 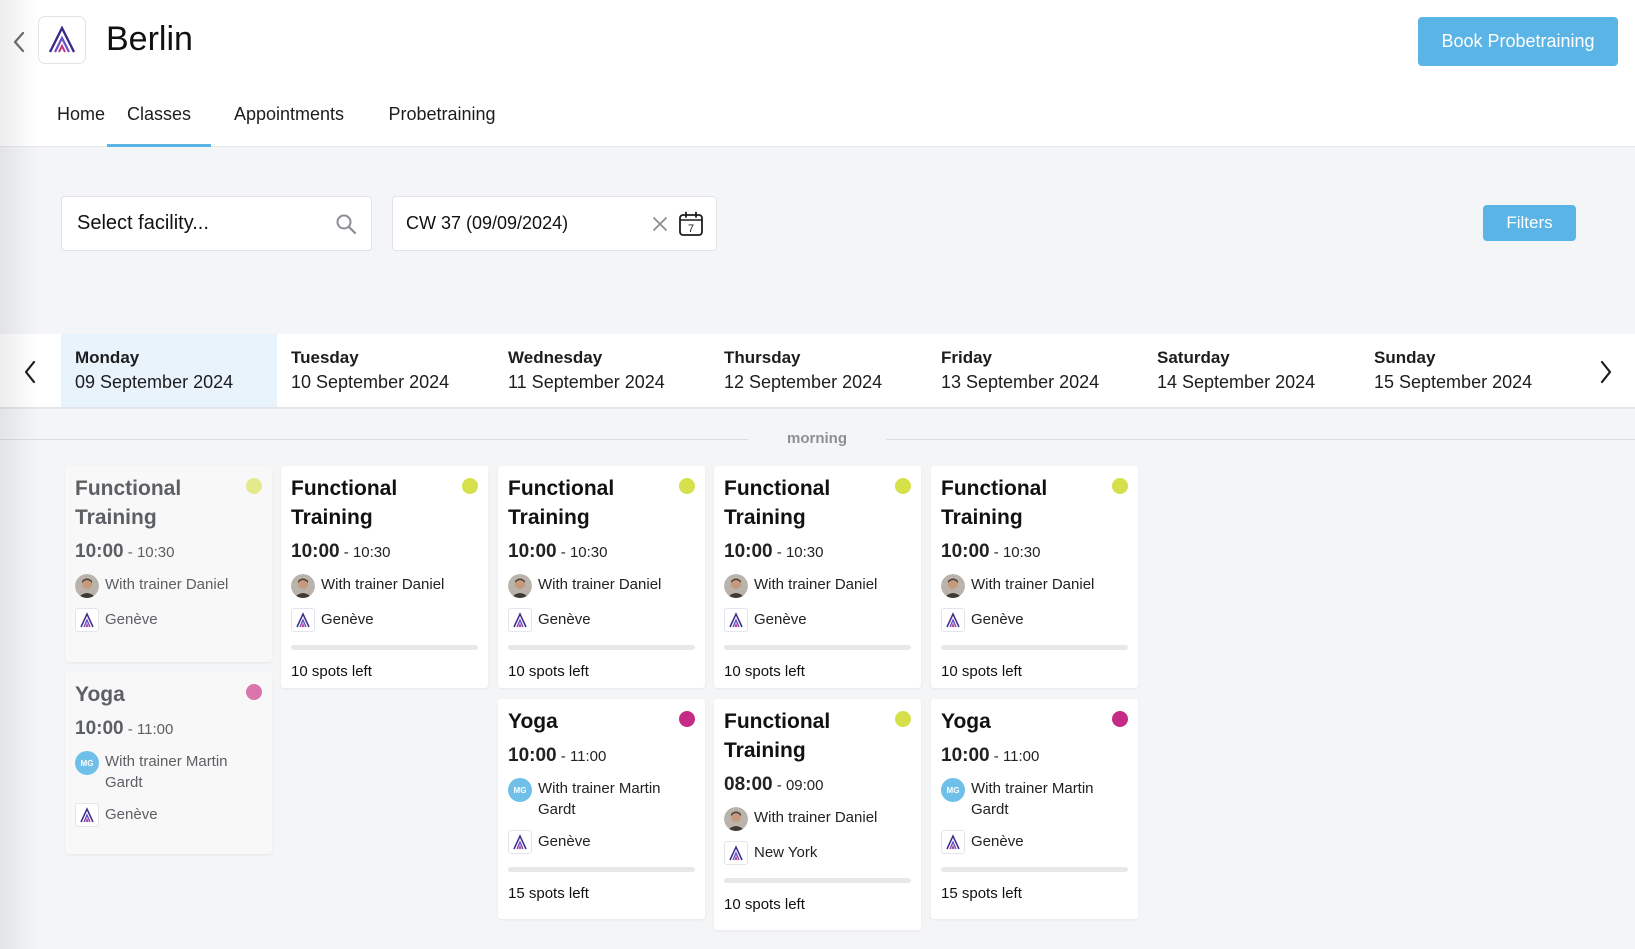 What do you see at coordinates (602, 370) in the screenshot?
I see `day-wednesday: Wednesday 11 September 2024` at bounding box center [602, 370].